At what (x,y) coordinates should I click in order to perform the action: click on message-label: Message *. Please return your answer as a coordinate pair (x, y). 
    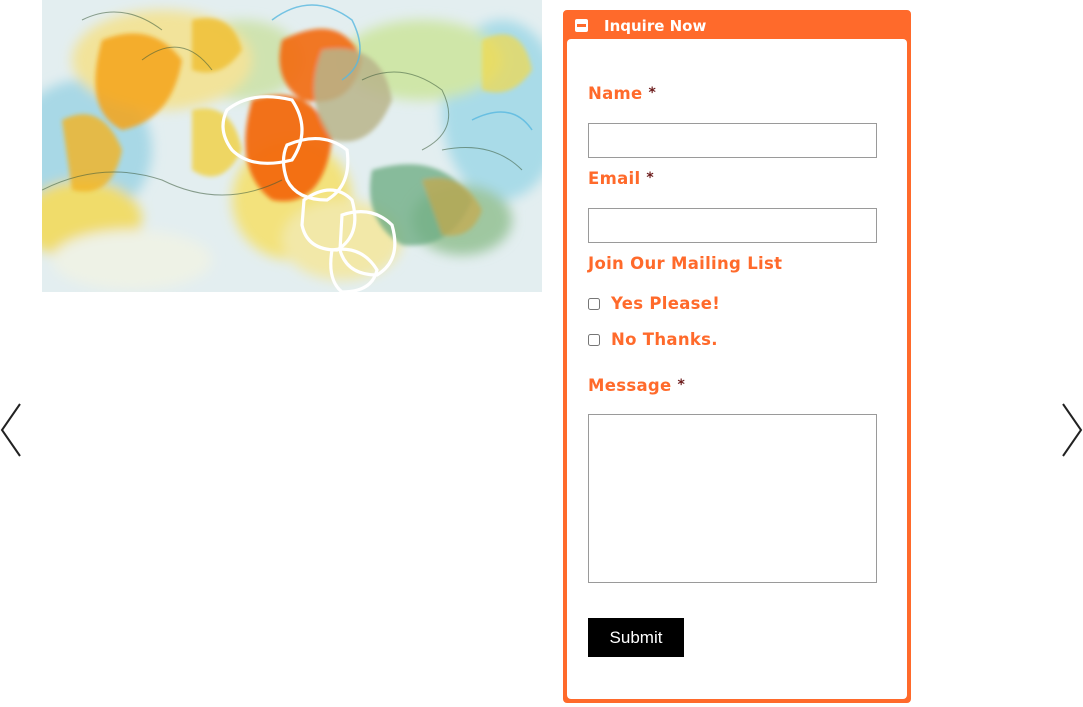
    Looking at the image, I should click on (636, 385).